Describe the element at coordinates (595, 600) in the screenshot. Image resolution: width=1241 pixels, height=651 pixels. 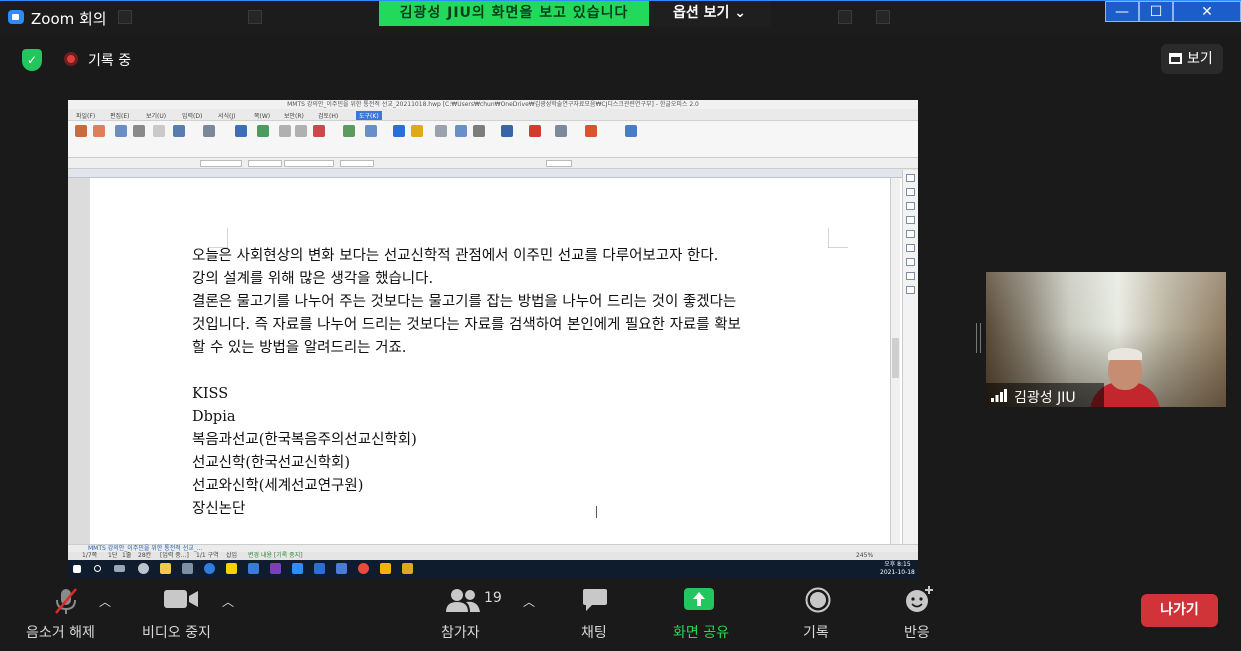
I see `chat-bubble-icon` at that location.